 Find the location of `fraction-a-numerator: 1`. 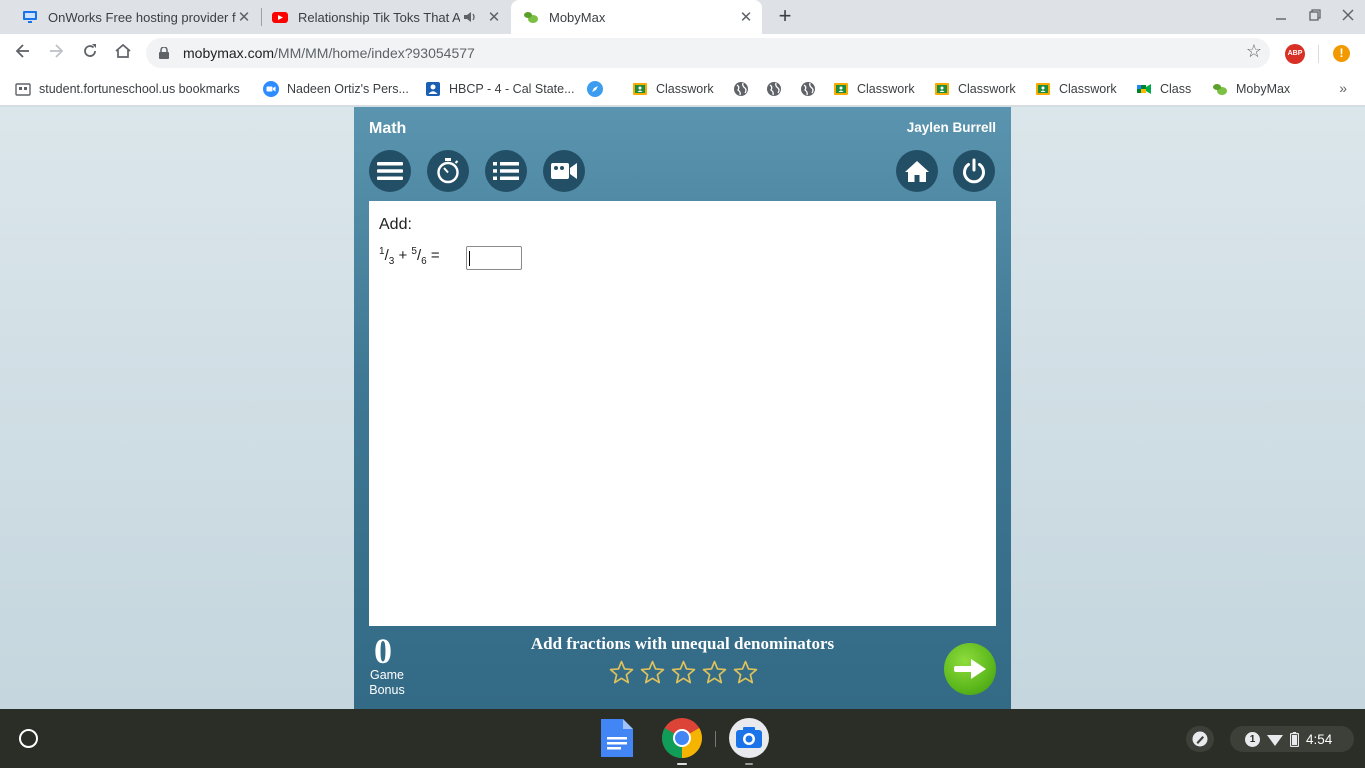

fraction-a-numerator: 1 is located at coordinates (382, 251).